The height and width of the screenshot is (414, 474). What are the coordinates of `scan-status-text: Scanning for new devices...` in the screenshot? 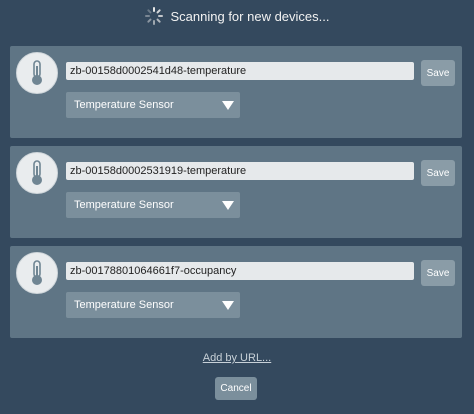 It's located at (250, 16).